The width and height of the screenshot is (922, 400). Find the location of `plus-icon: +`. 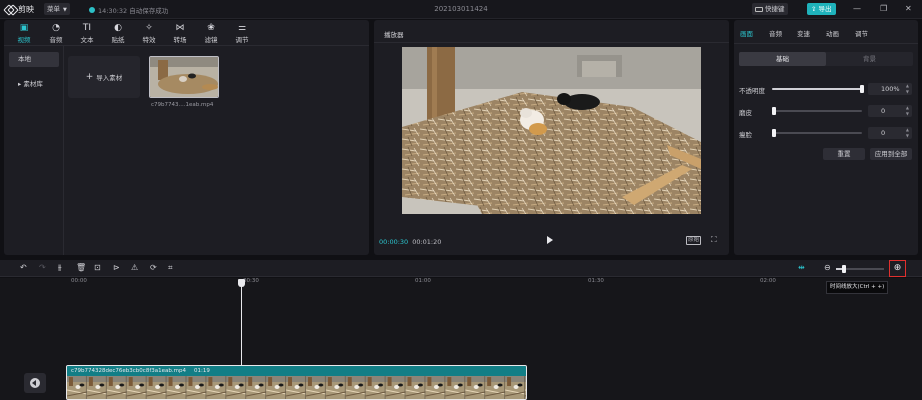

plus-icon: + is located at coordinates (89, 77).